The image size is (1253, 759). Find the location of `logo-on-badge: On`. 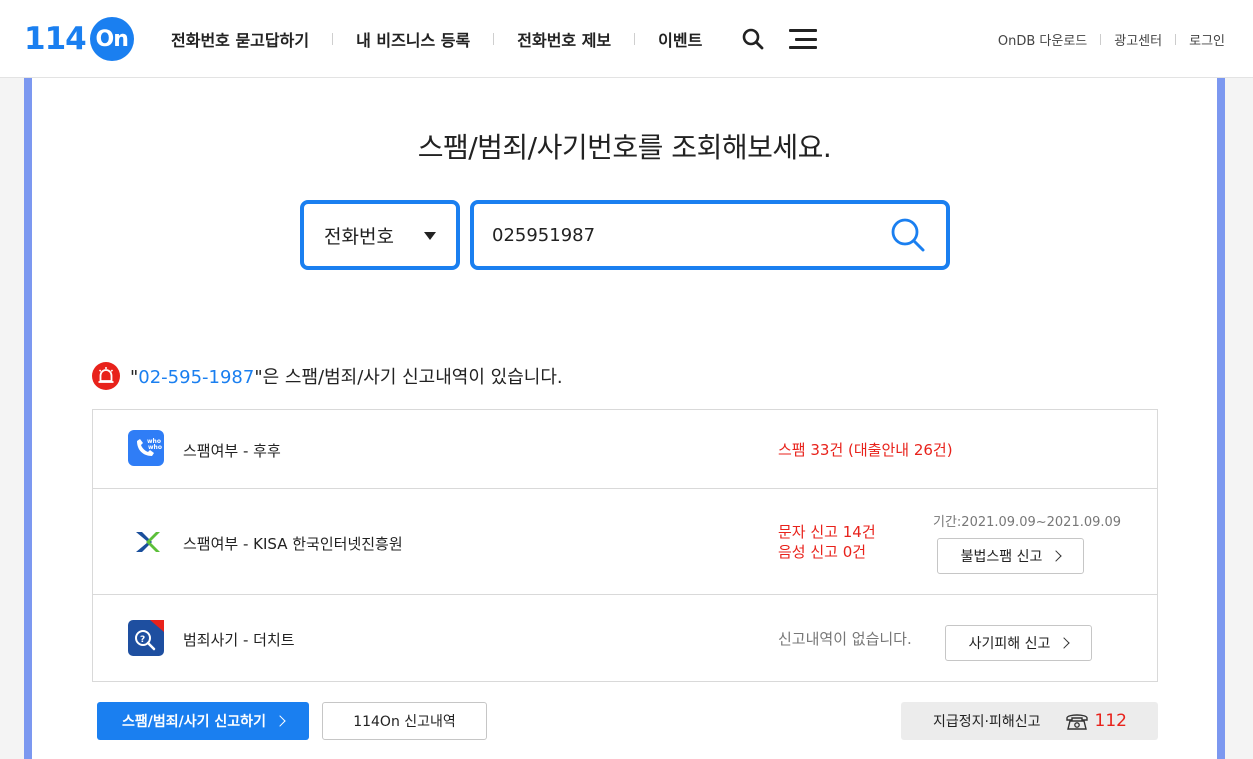

logo-on-badge: On is located at coordinates (111, 39).